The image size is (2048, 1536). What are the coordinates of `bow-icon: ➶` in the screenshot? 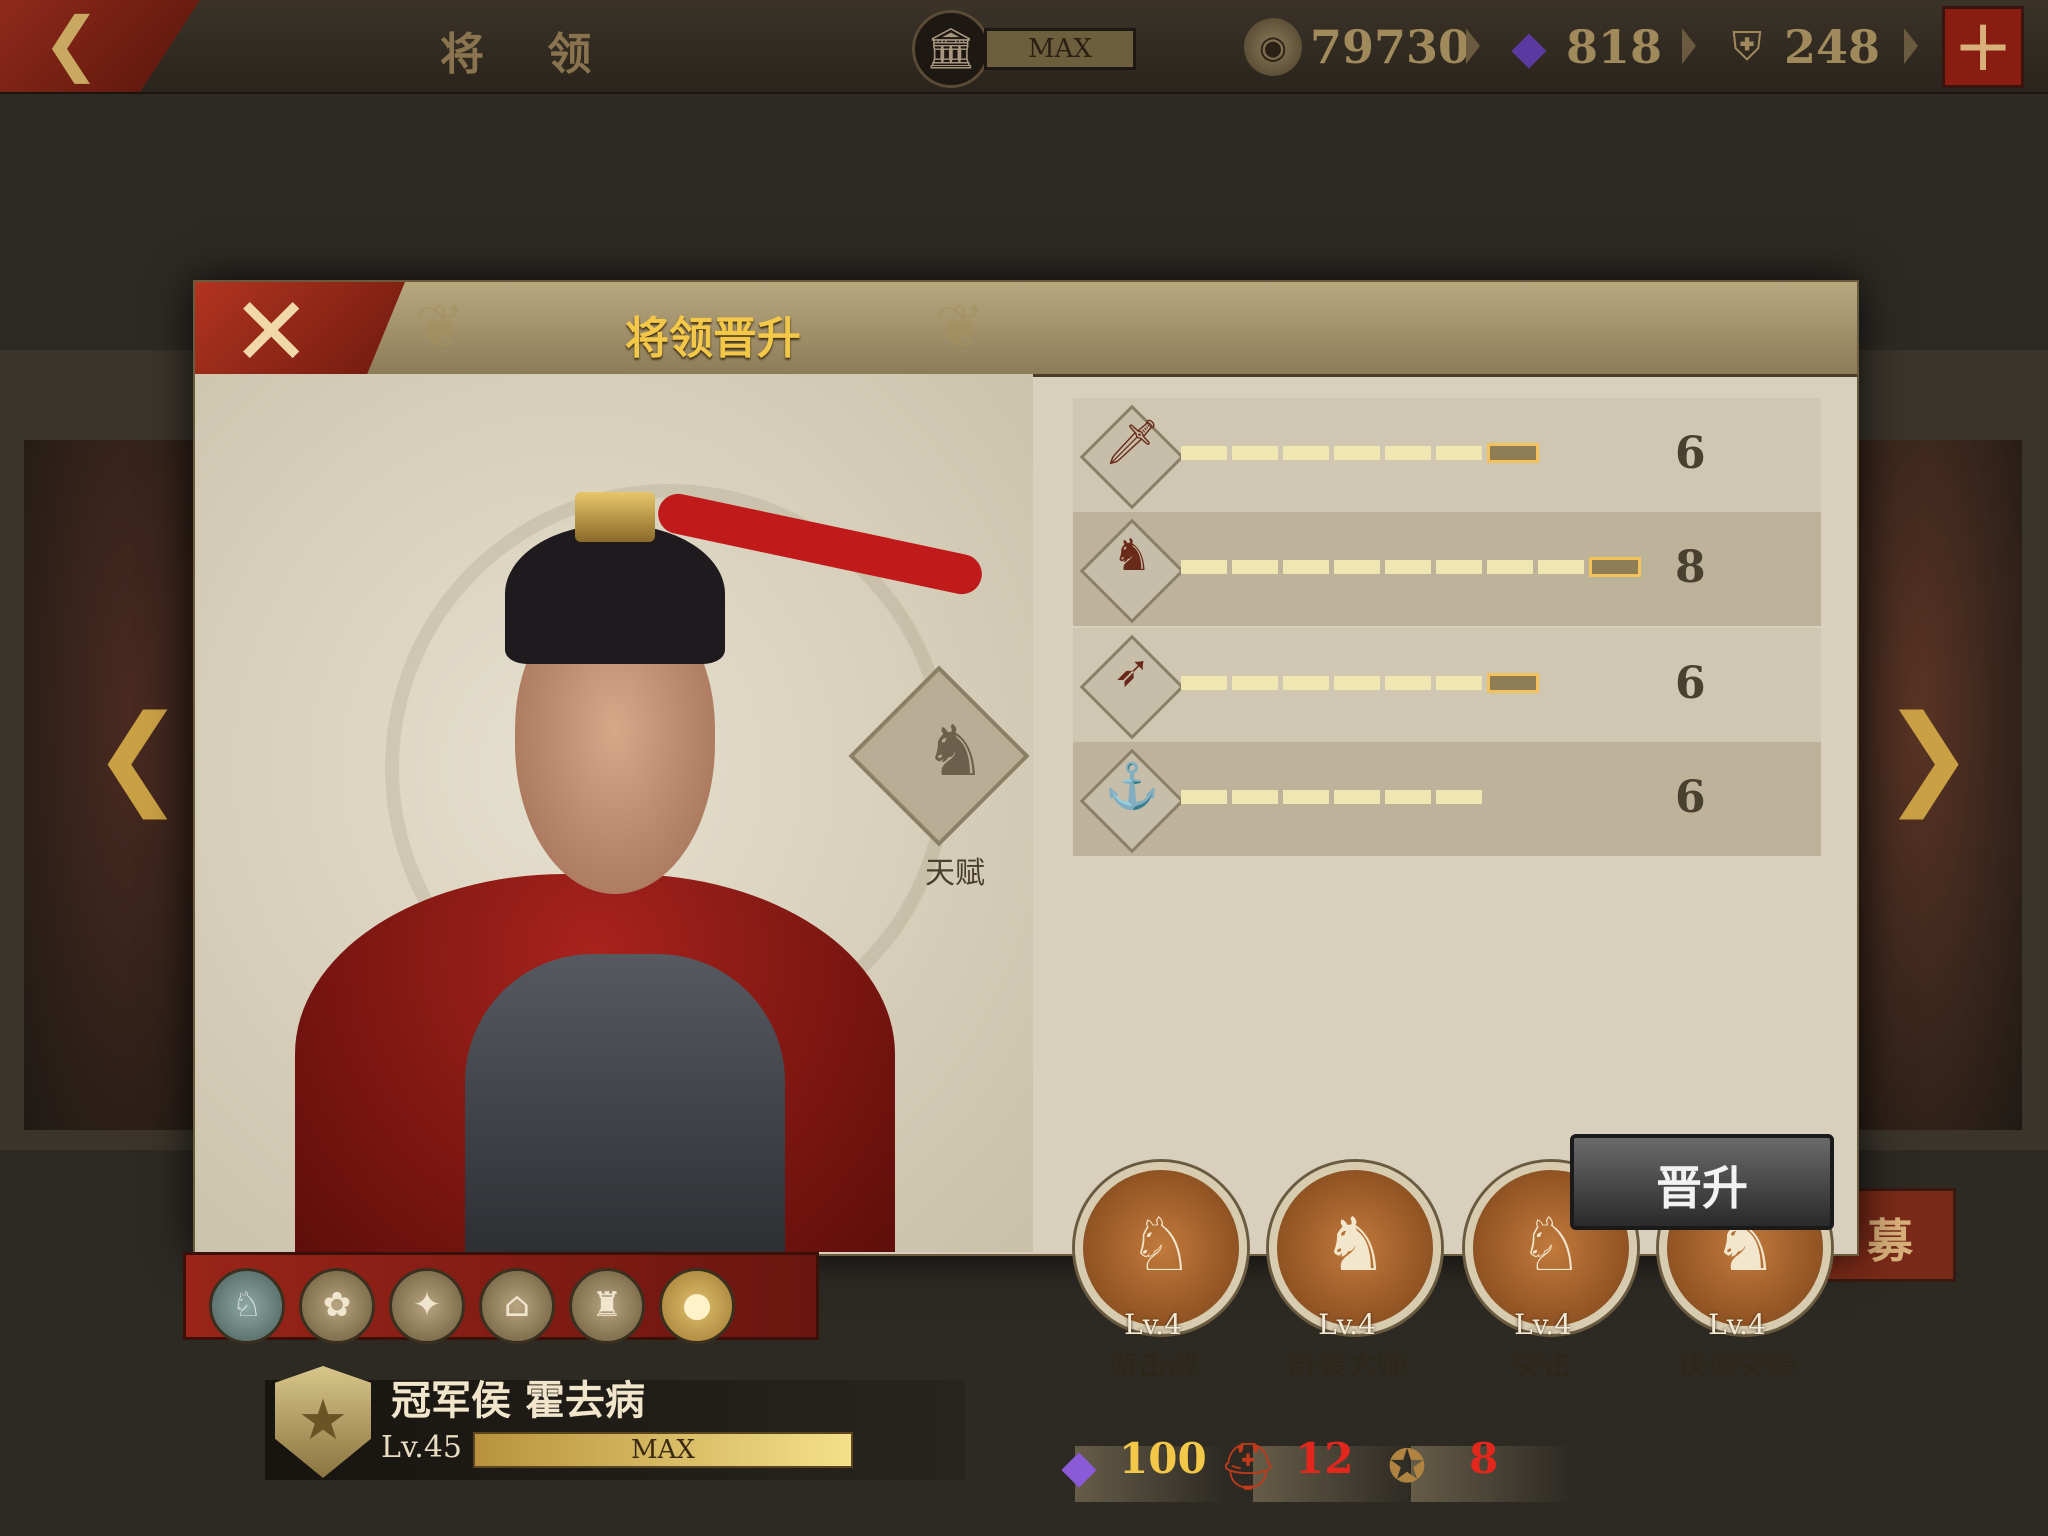 It's located at (1132, 671).